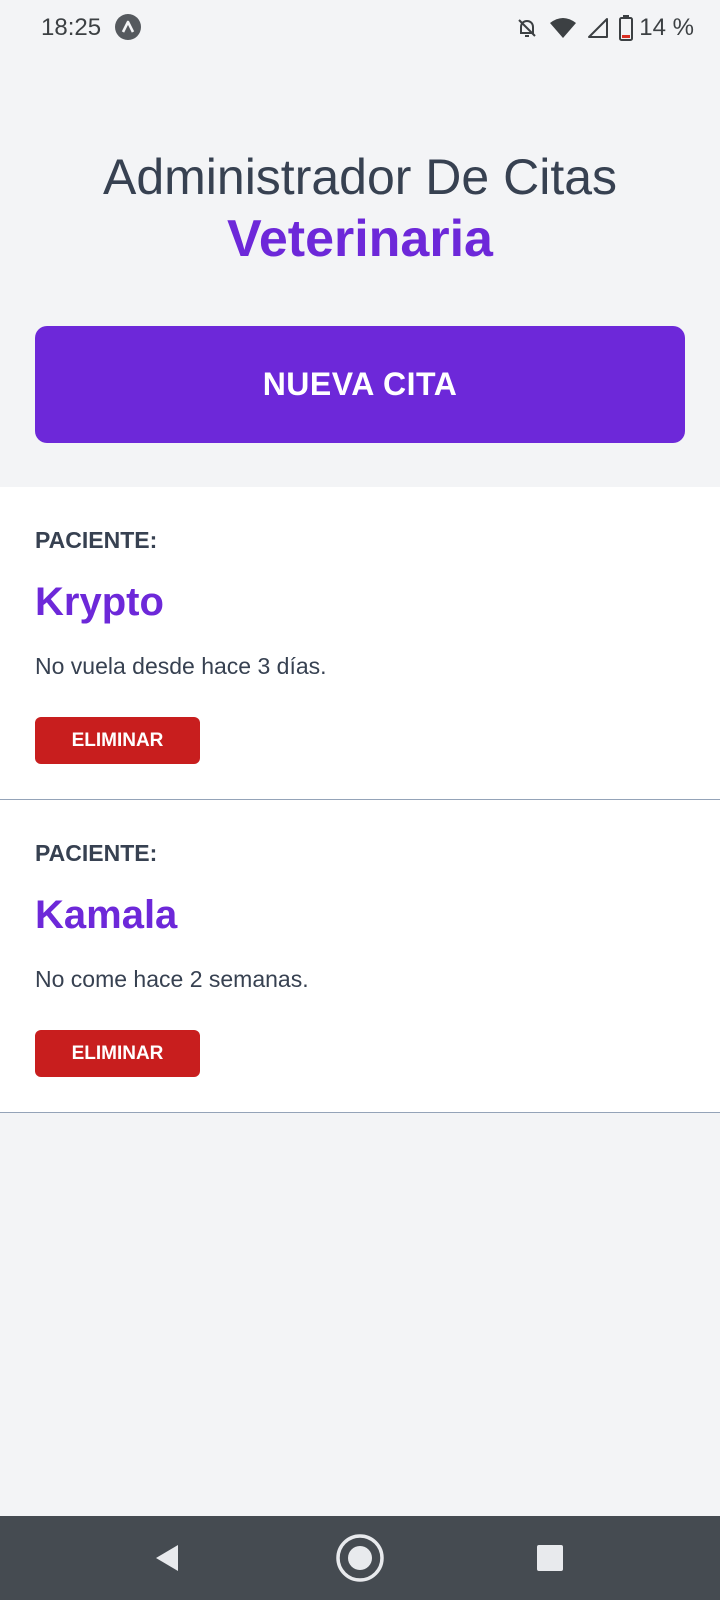 The height and width of the screenshot is (1600, 720). I want to click on patient-name: Krypto, so click(99, 602).